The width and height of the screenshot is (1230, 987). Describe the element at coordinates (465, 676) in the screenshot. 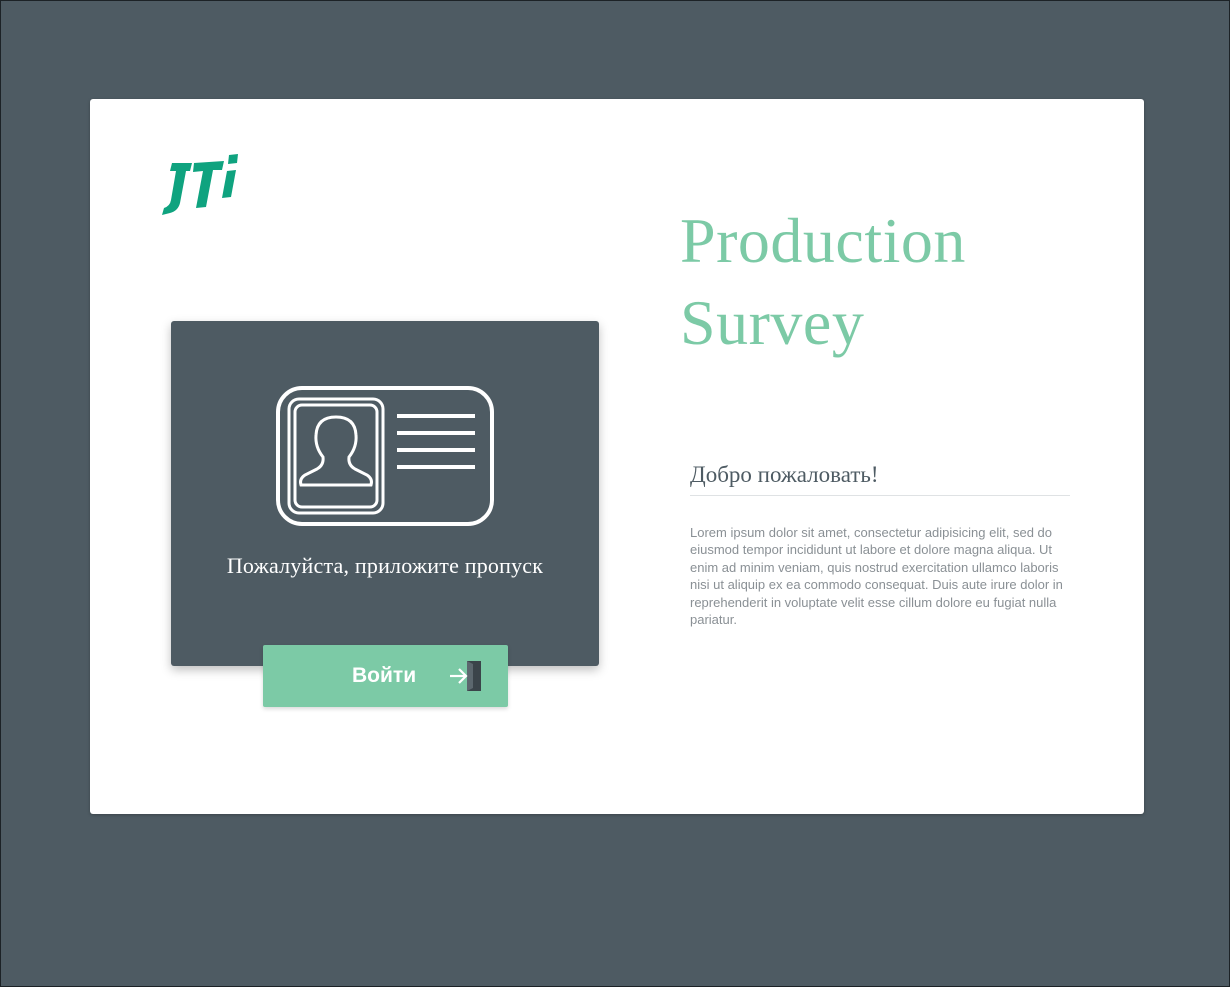

I see `door-enter-icon` at that location.